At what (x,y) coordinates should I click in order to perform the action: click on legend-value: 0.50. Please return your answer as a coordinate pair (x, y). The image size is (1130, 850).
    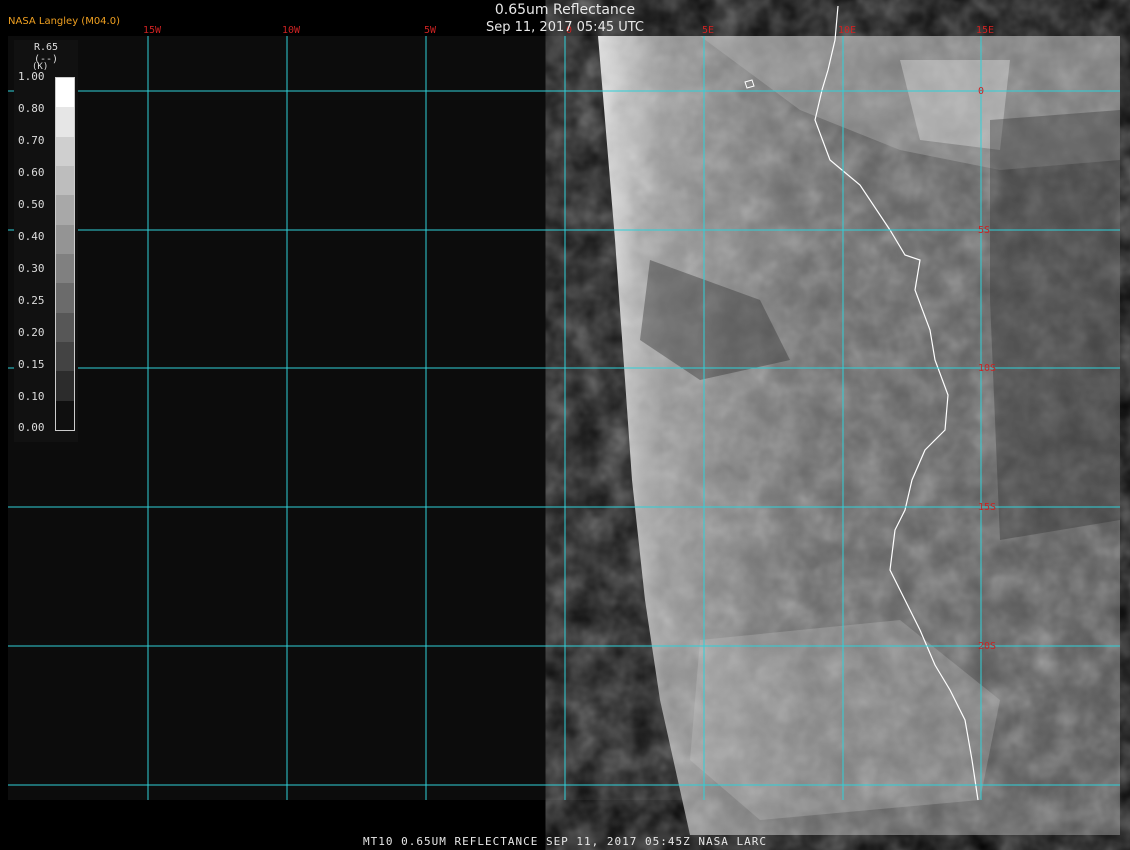
    Looking at the image, I should click on (31, 204).